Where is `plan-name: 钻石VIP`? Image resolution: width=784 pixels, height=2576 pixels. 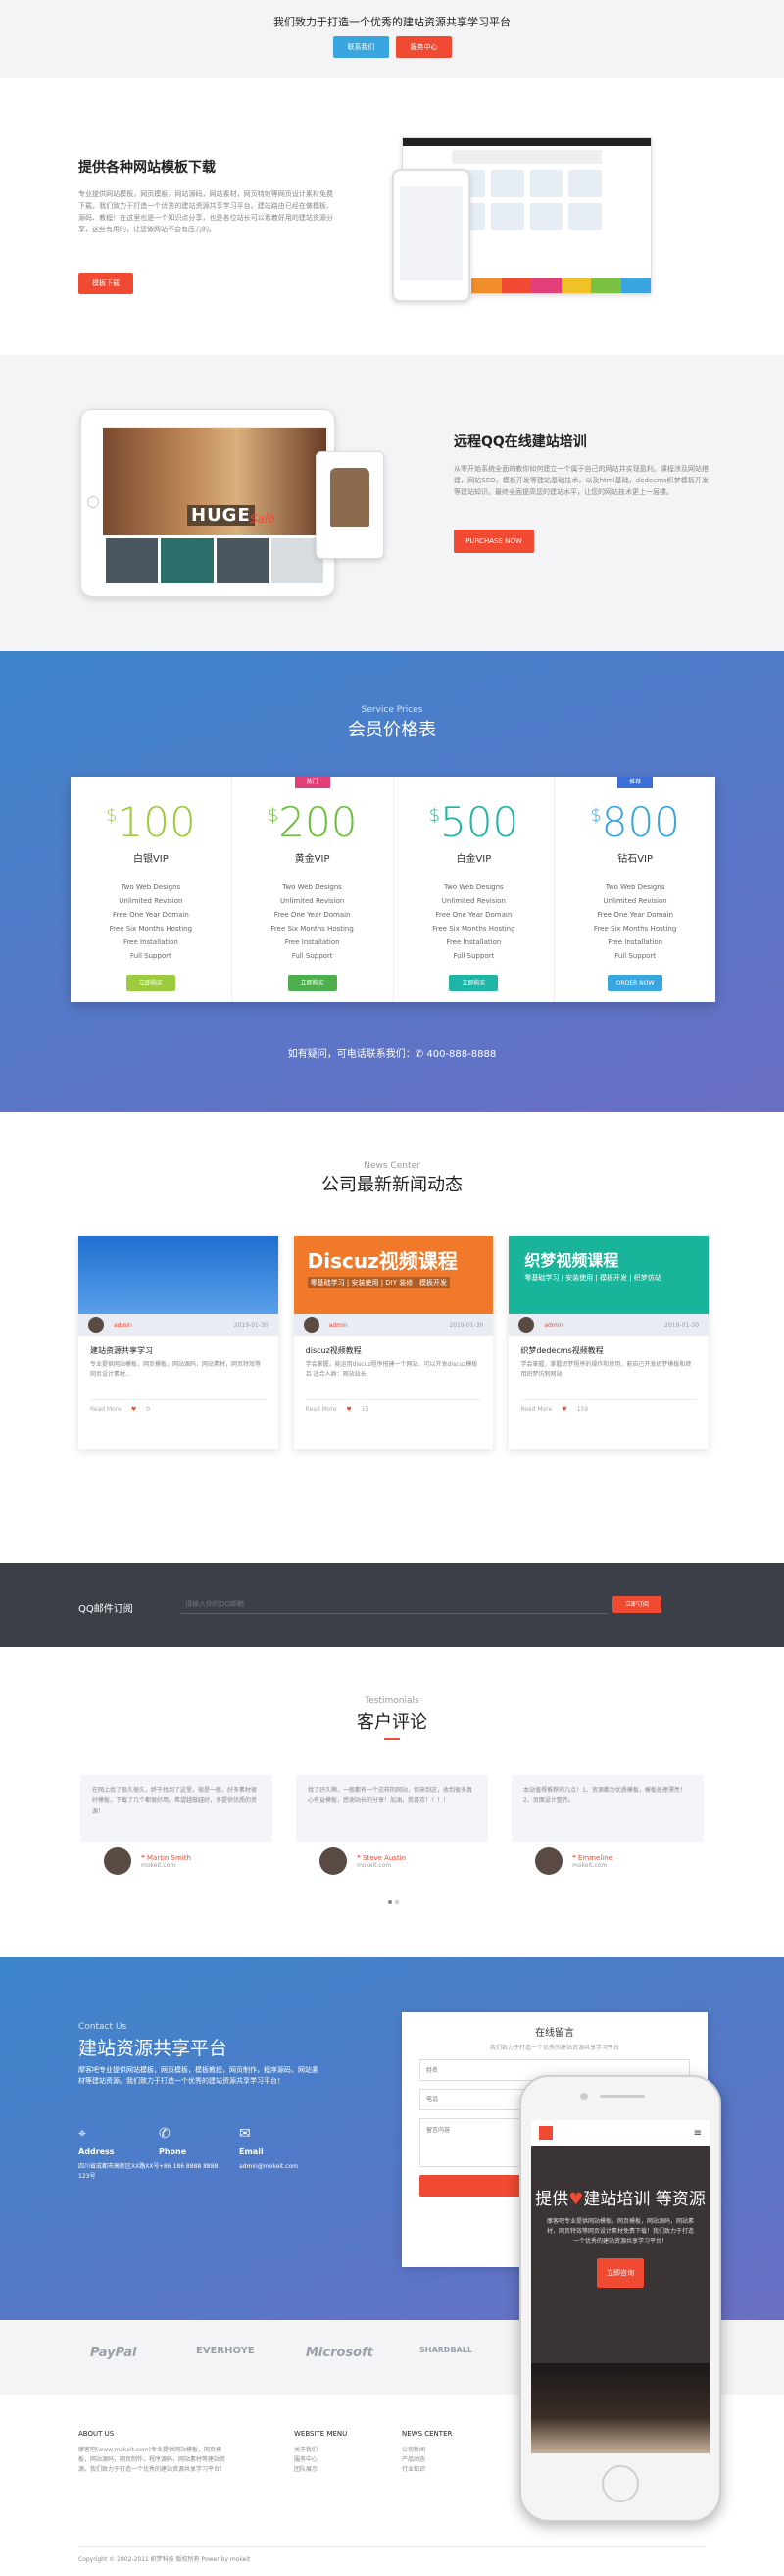
plan-name: 钻石VIP is located at coordinates (635, 860).